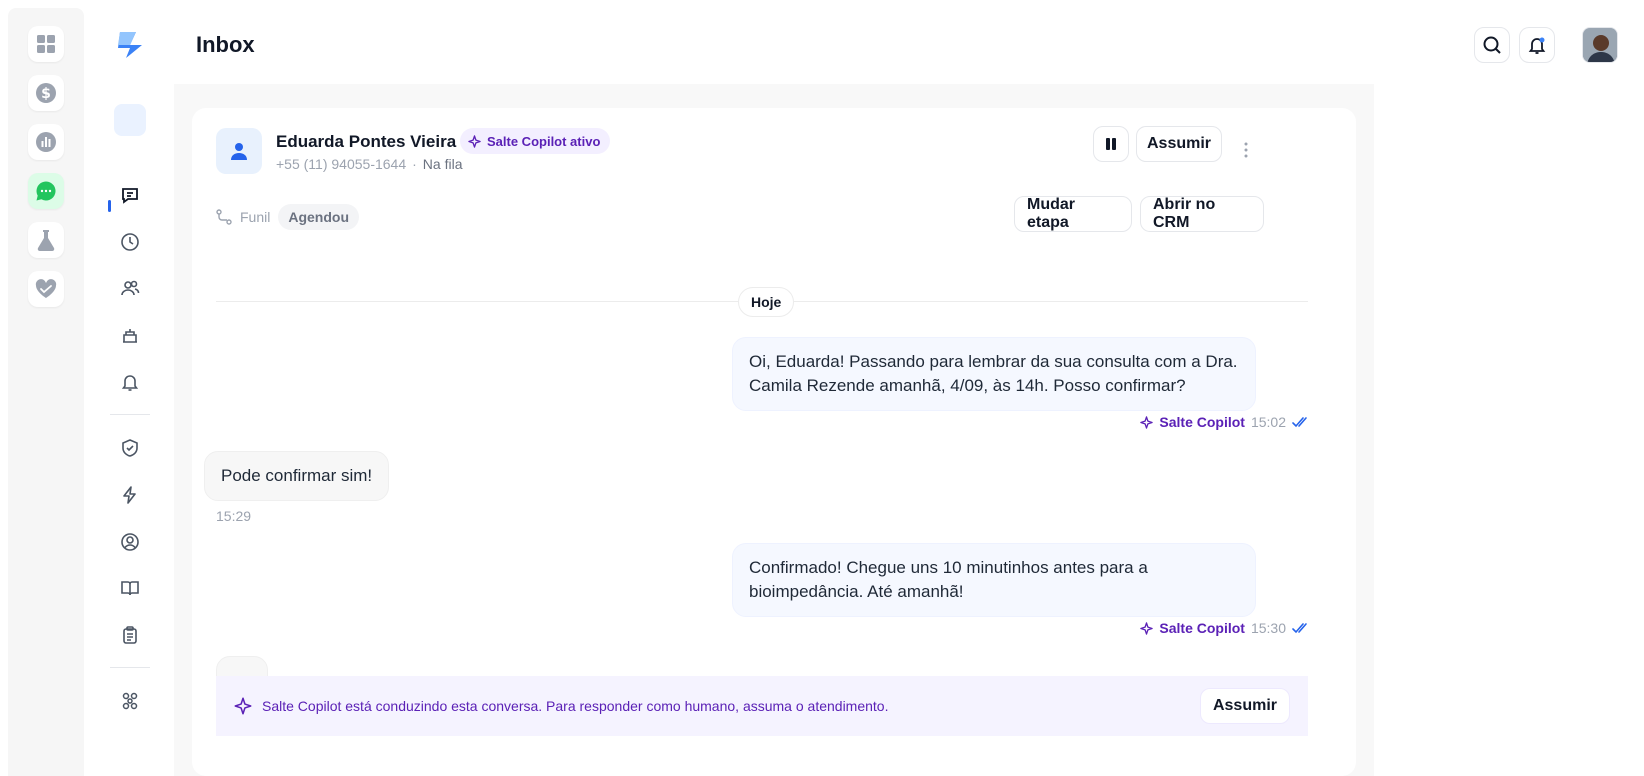 Image resolution: width=1644 pixels, height=776 pixels. I want to click on nav-contacts-icon, so click(130, 288).